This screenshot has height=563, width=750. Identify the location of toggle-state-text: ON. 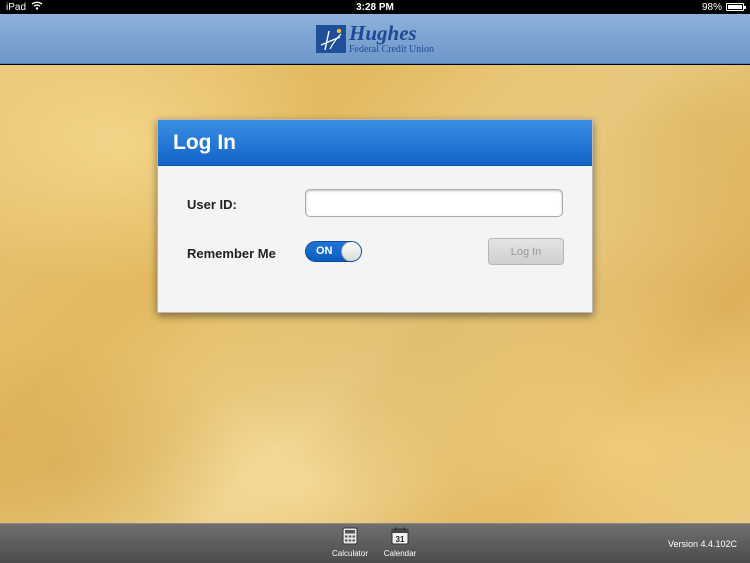
(324, 251).